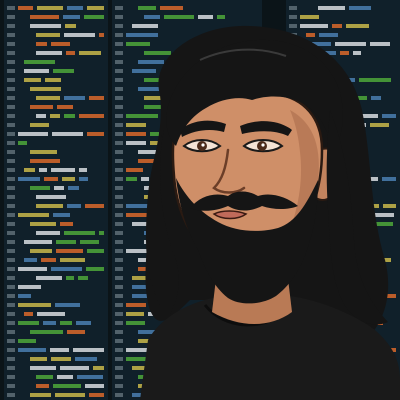  I want to click on left-eye, so click(202, 146).